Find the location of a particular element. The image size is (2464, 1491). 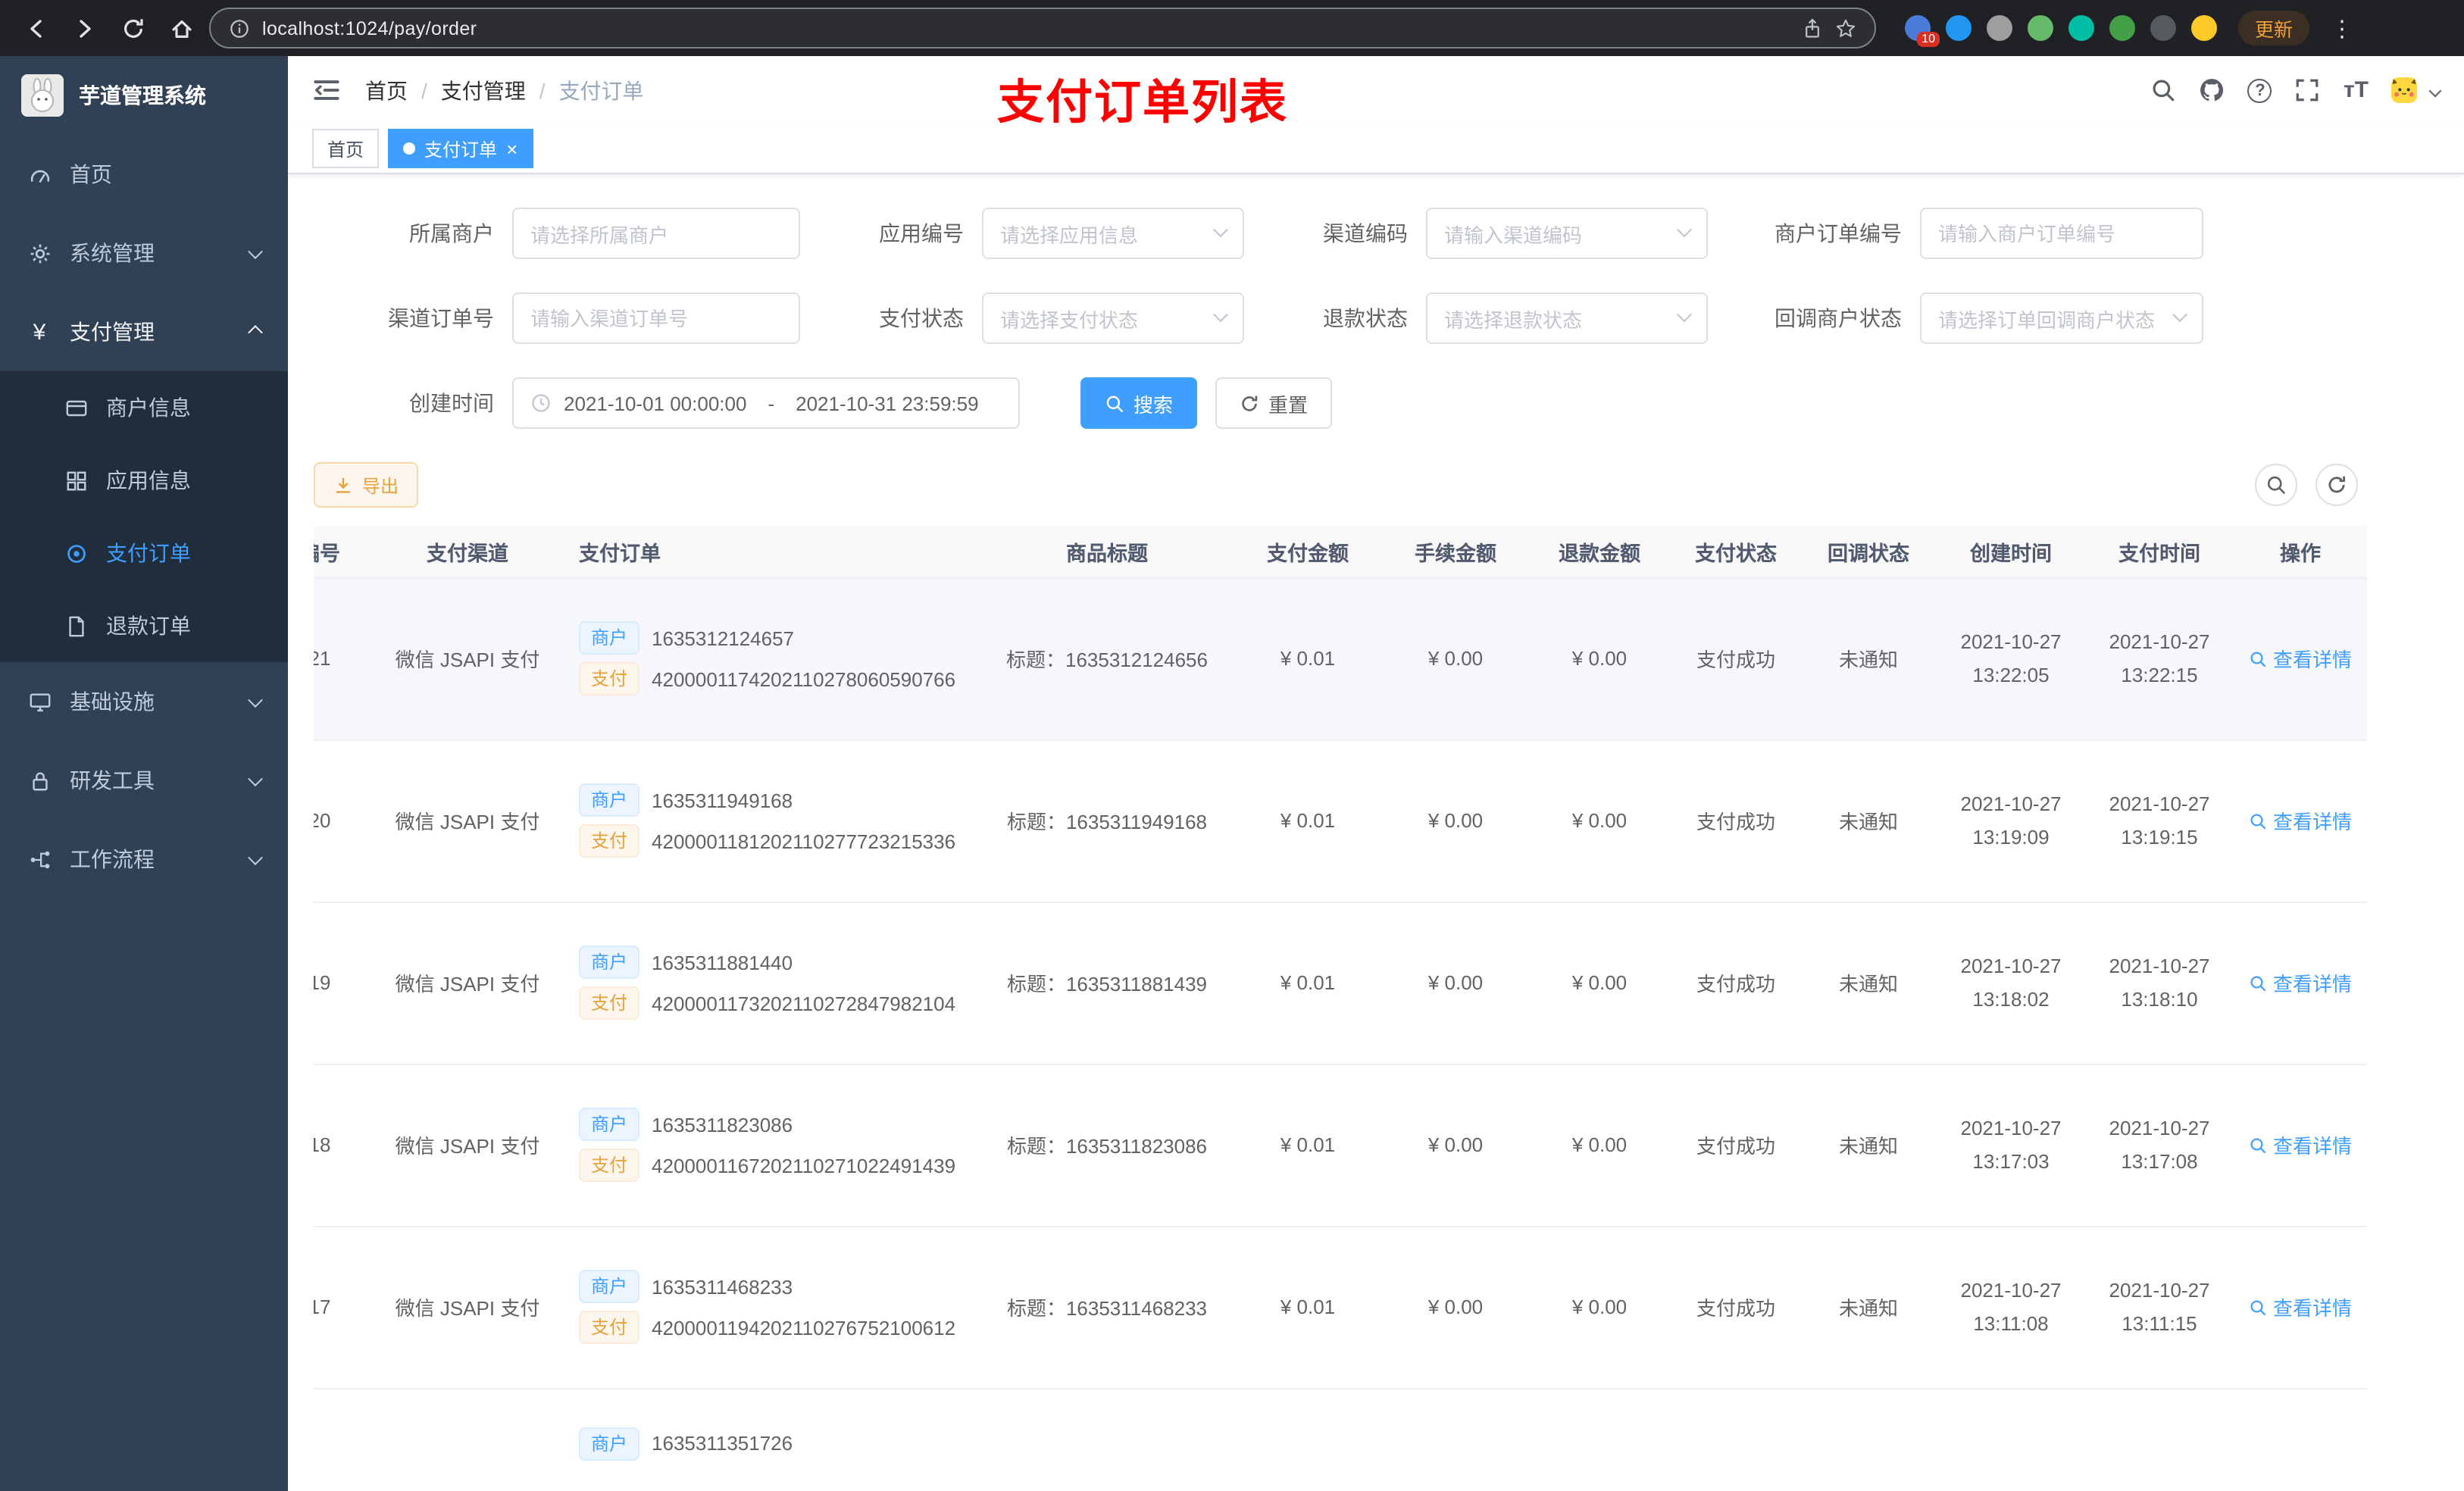

channel-order-no-input is located at coordinates (656, 318).